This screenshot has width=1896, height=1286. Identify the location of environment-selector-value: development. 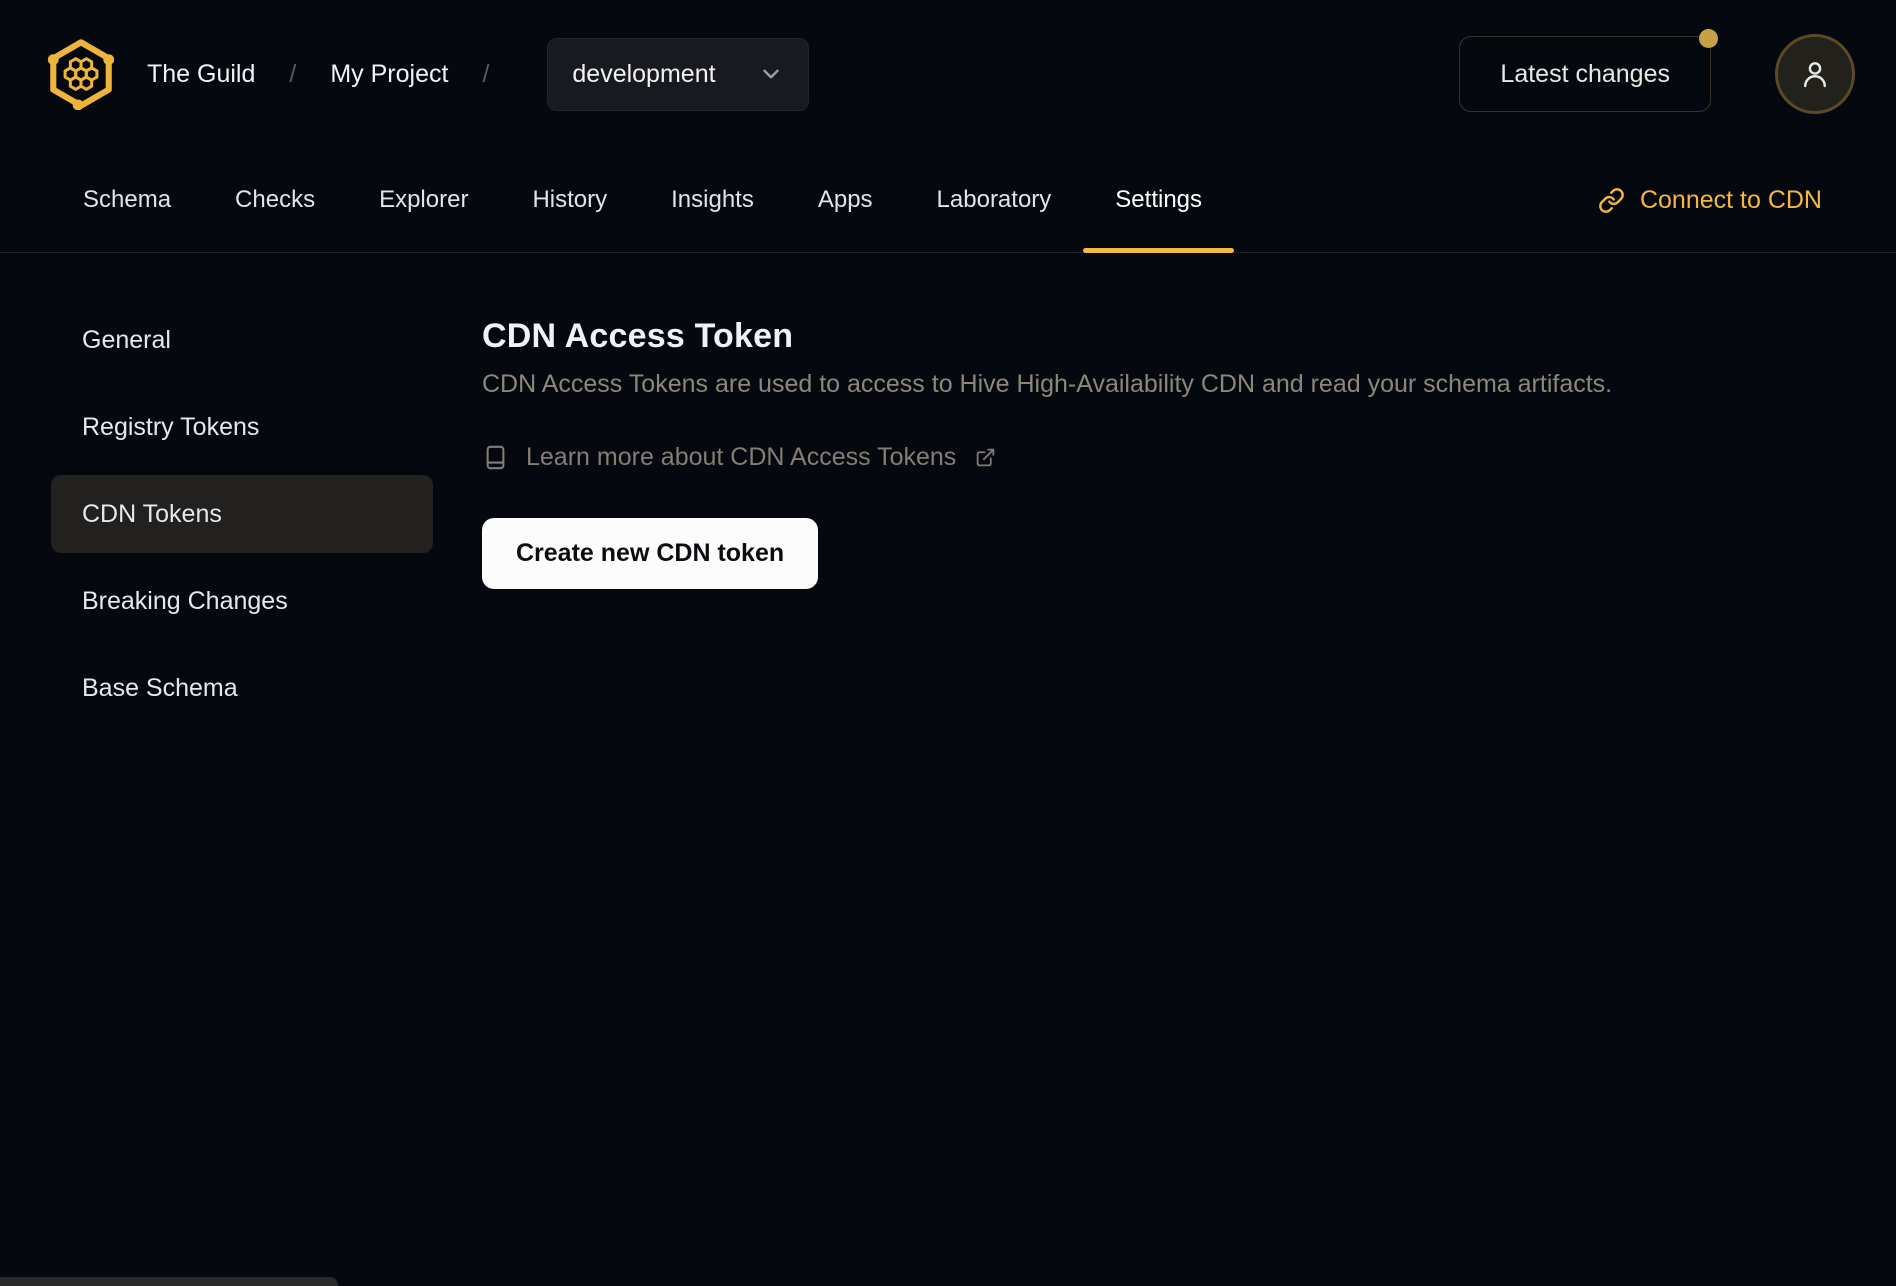
(644, 73).